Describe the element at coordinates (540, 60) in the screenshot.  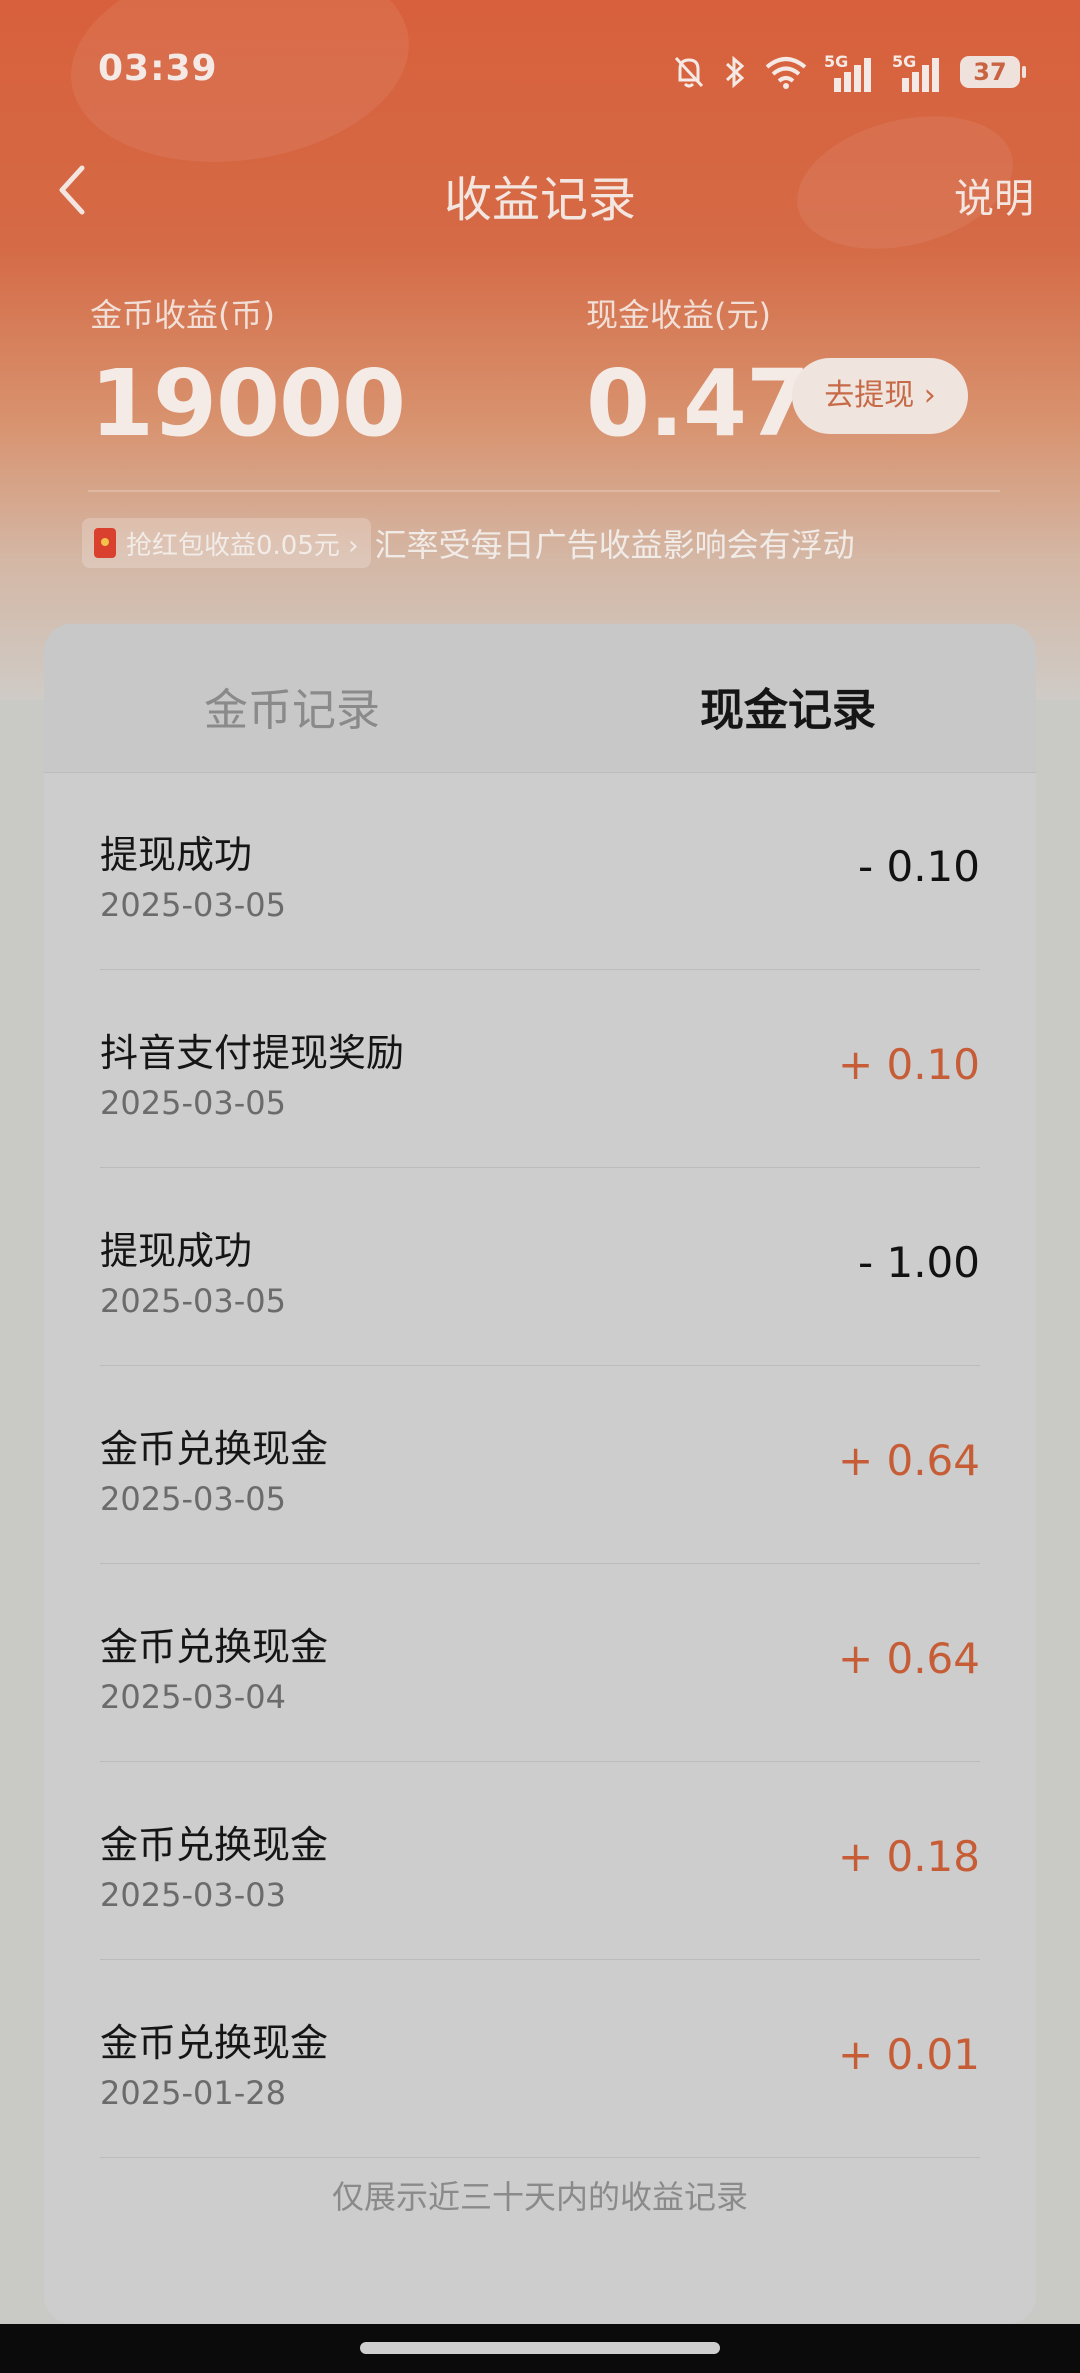
I see `status-bar: 03:39 5G 5G 37` at that location.